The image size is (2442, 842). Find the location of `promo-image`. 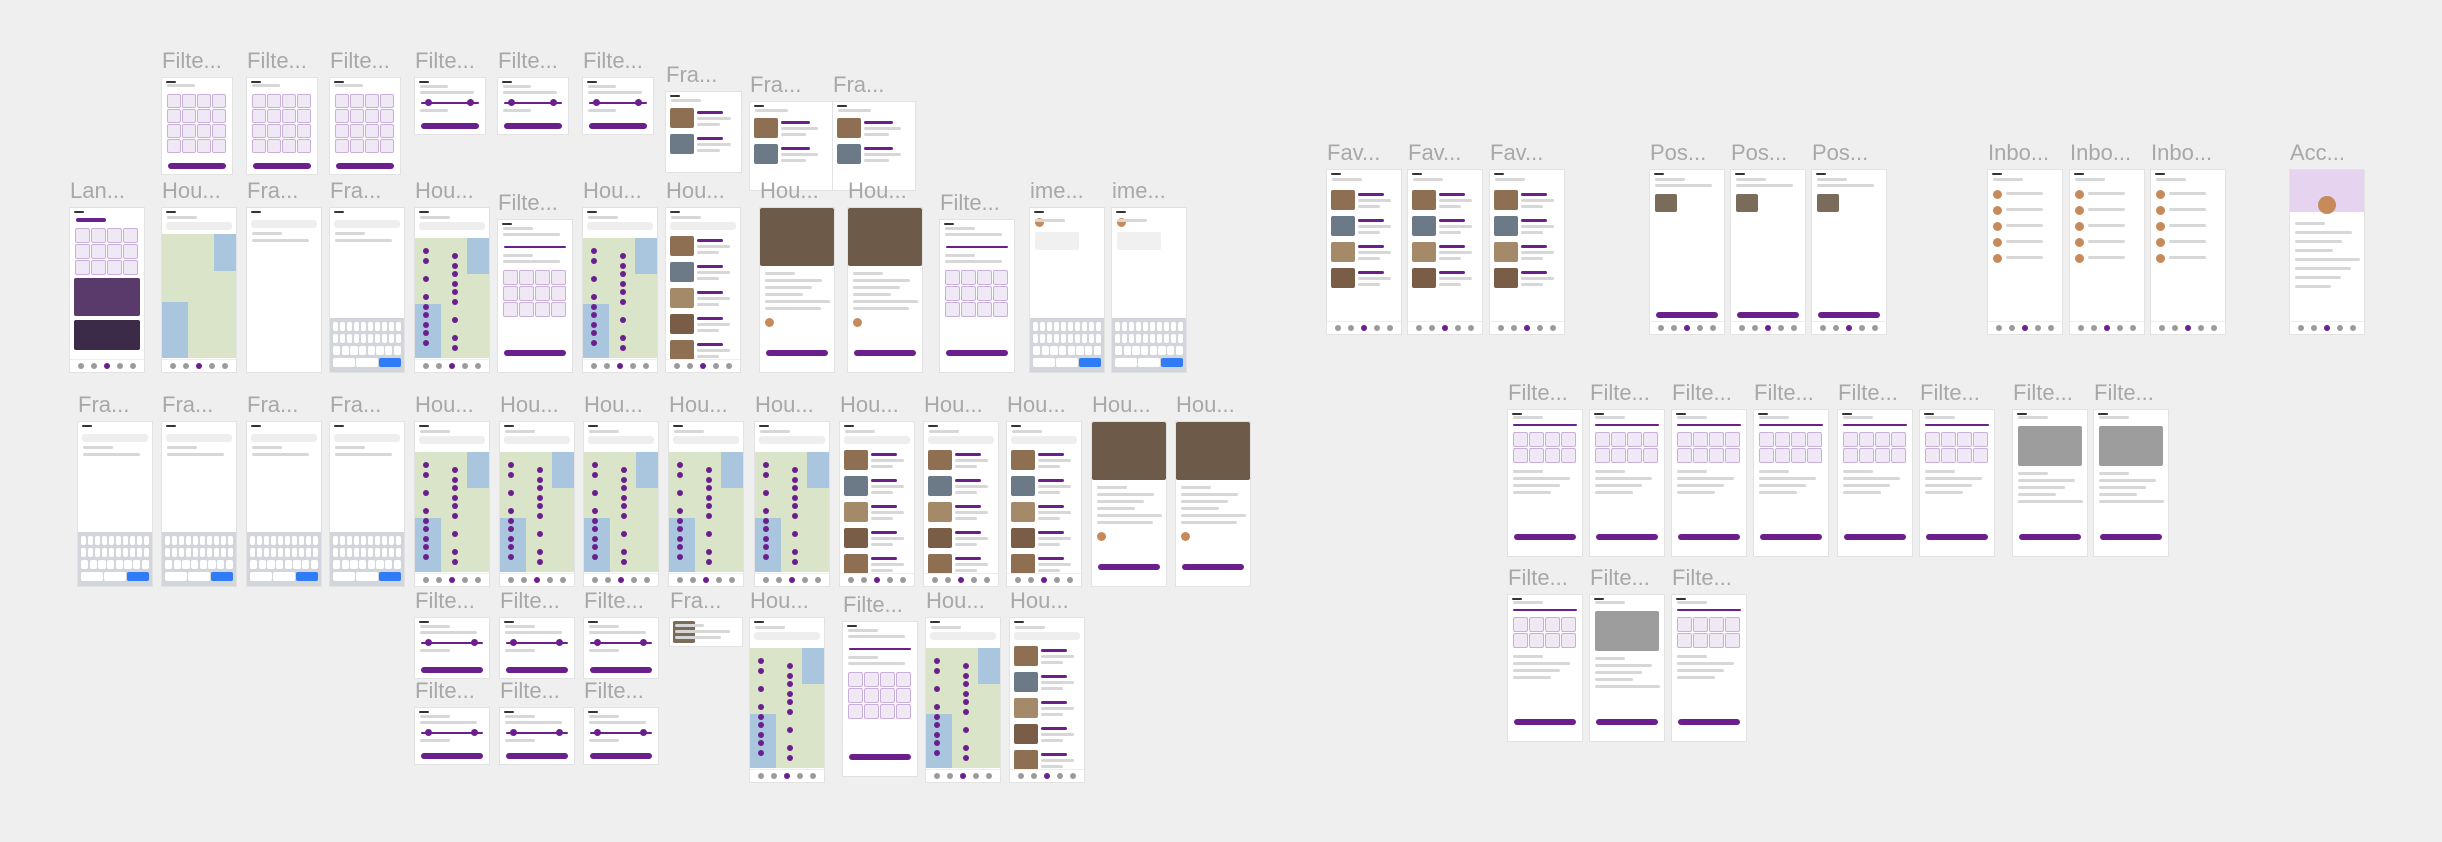

promo-image is located at coordinates (107, 335).